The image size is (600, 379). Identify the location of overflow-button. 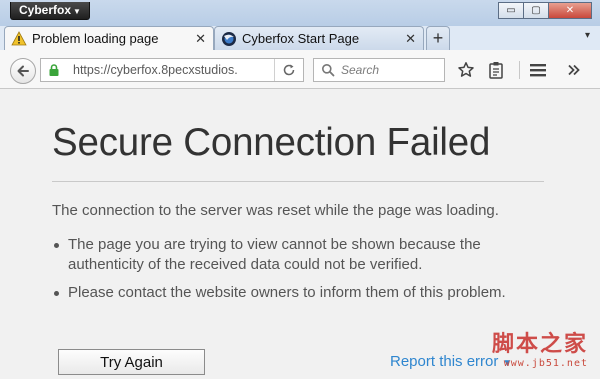
(574, 70).